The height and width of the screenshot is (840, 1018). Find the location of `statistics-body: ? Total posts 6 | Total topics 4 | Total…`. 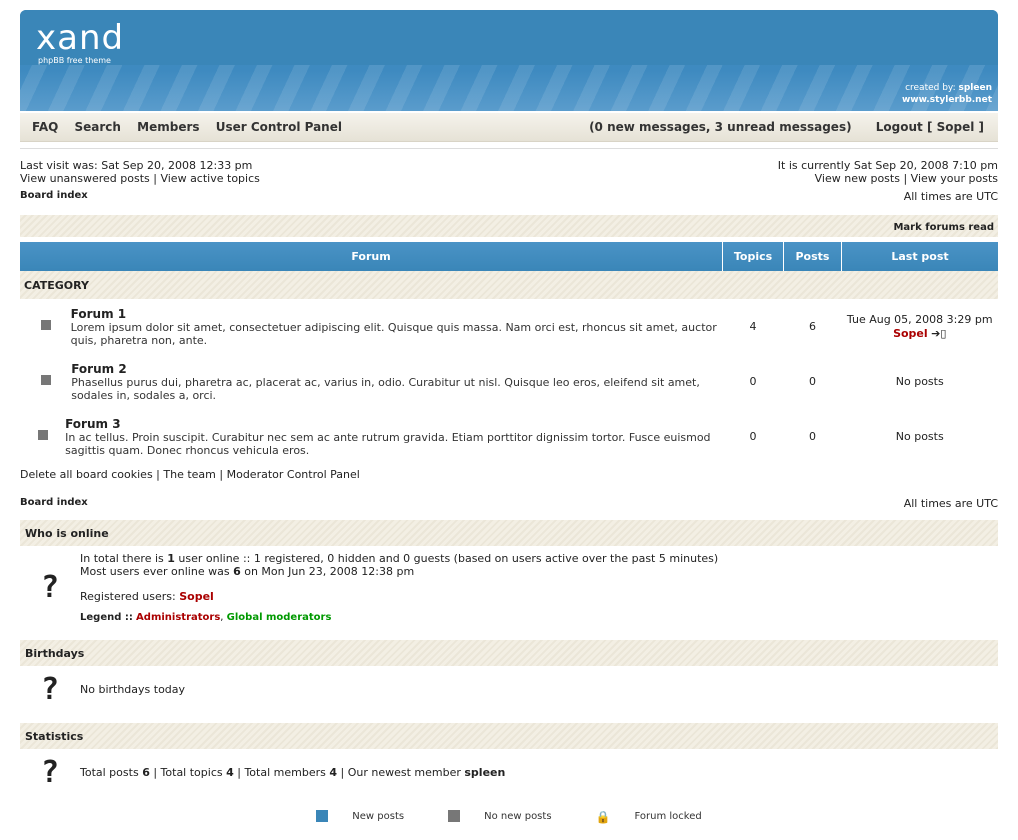

statistics-body: ? Total posts 6 | Total topics 4 | Total… is located at coordinates (509, 772).